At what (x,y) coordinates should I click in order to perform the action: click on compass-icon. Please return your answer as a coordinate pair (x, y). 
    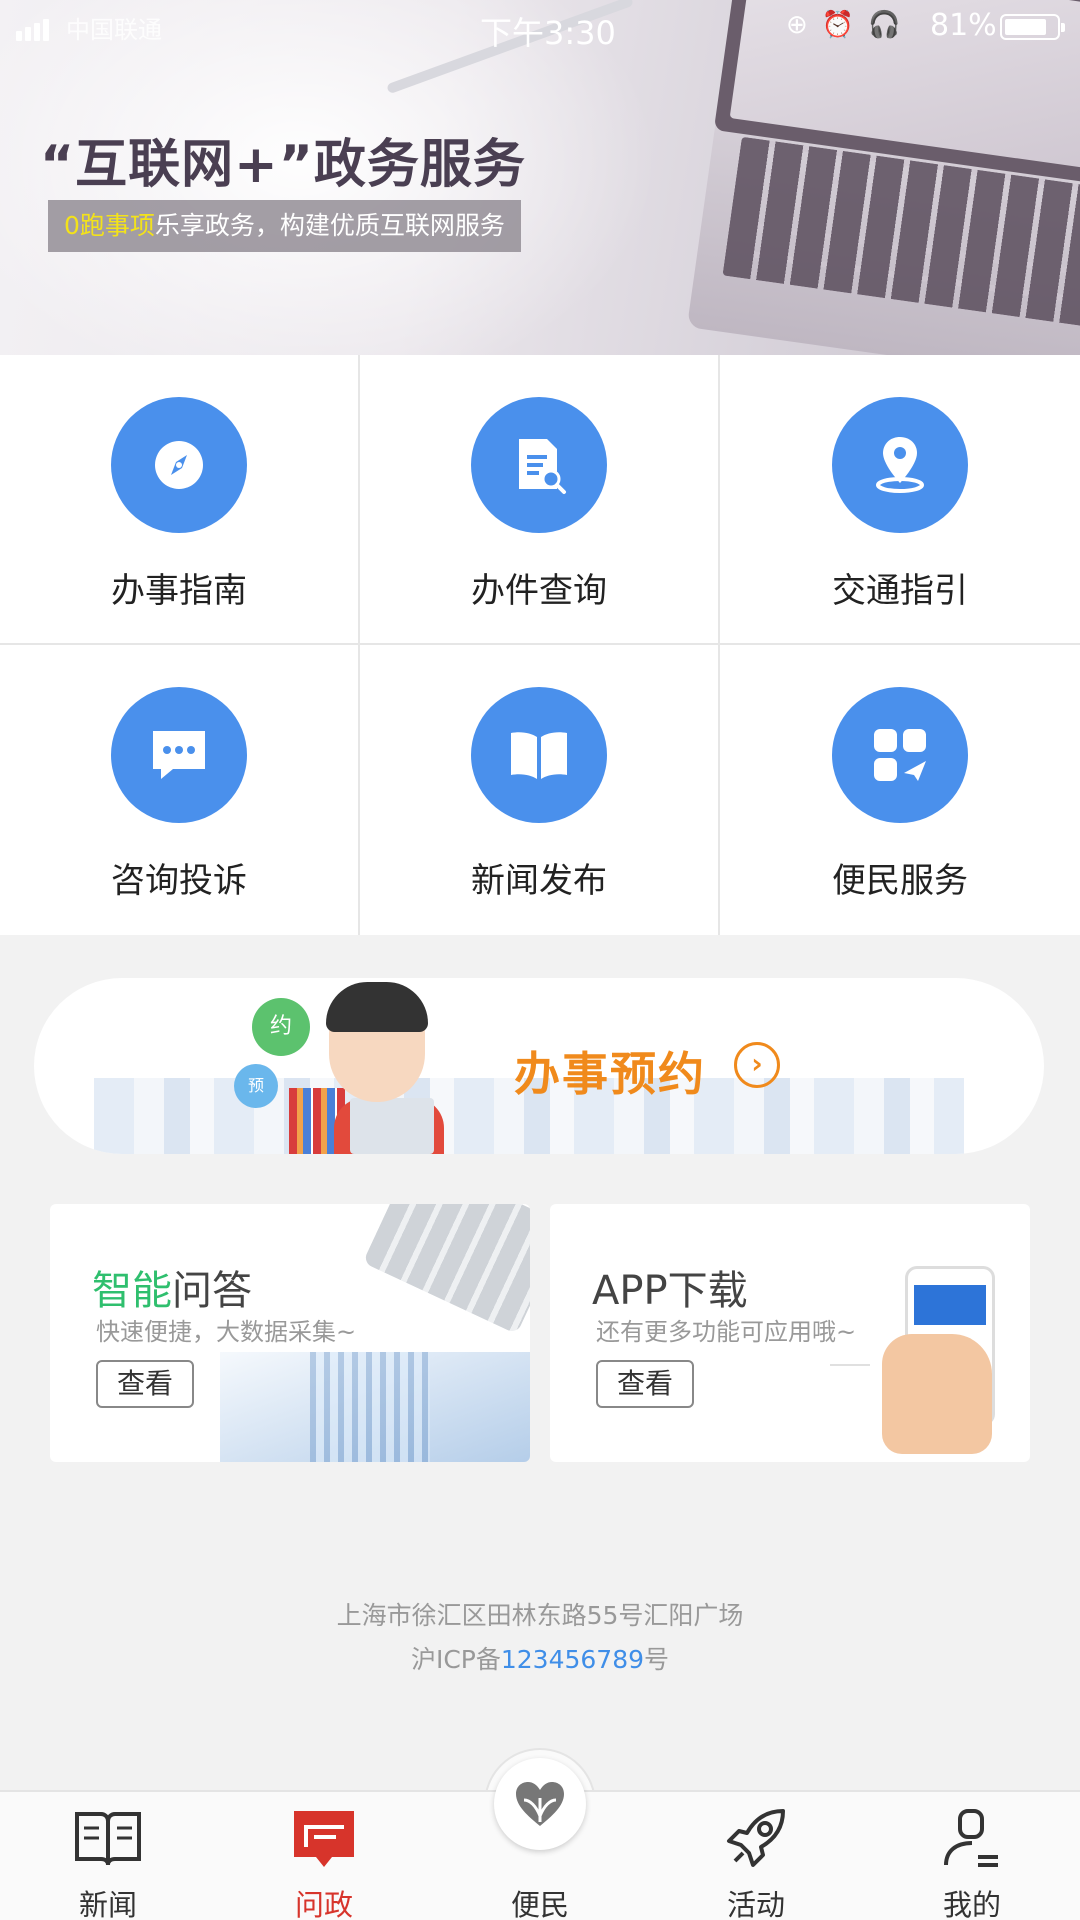
    Looking at the image, I should click on (179, 465).